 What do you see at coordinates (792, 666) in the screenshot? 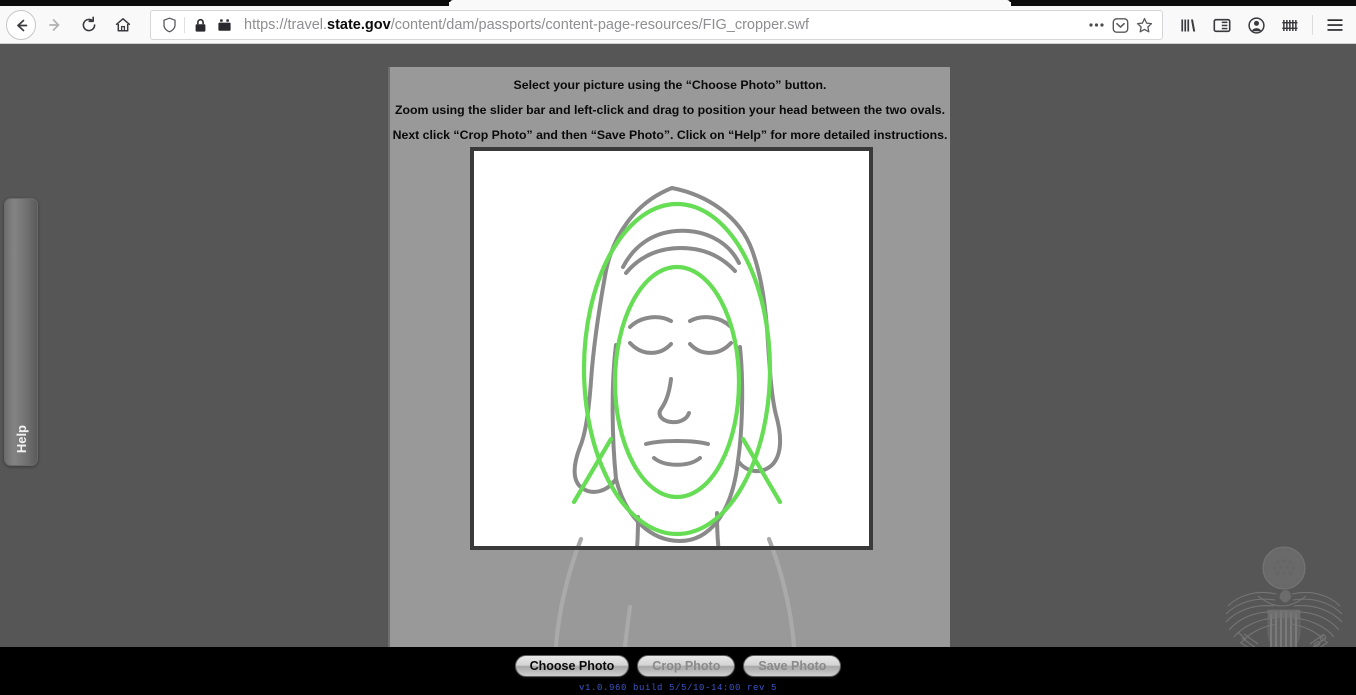
I see `save-photo-button: Save Photo` at bounding box center [792, 666].